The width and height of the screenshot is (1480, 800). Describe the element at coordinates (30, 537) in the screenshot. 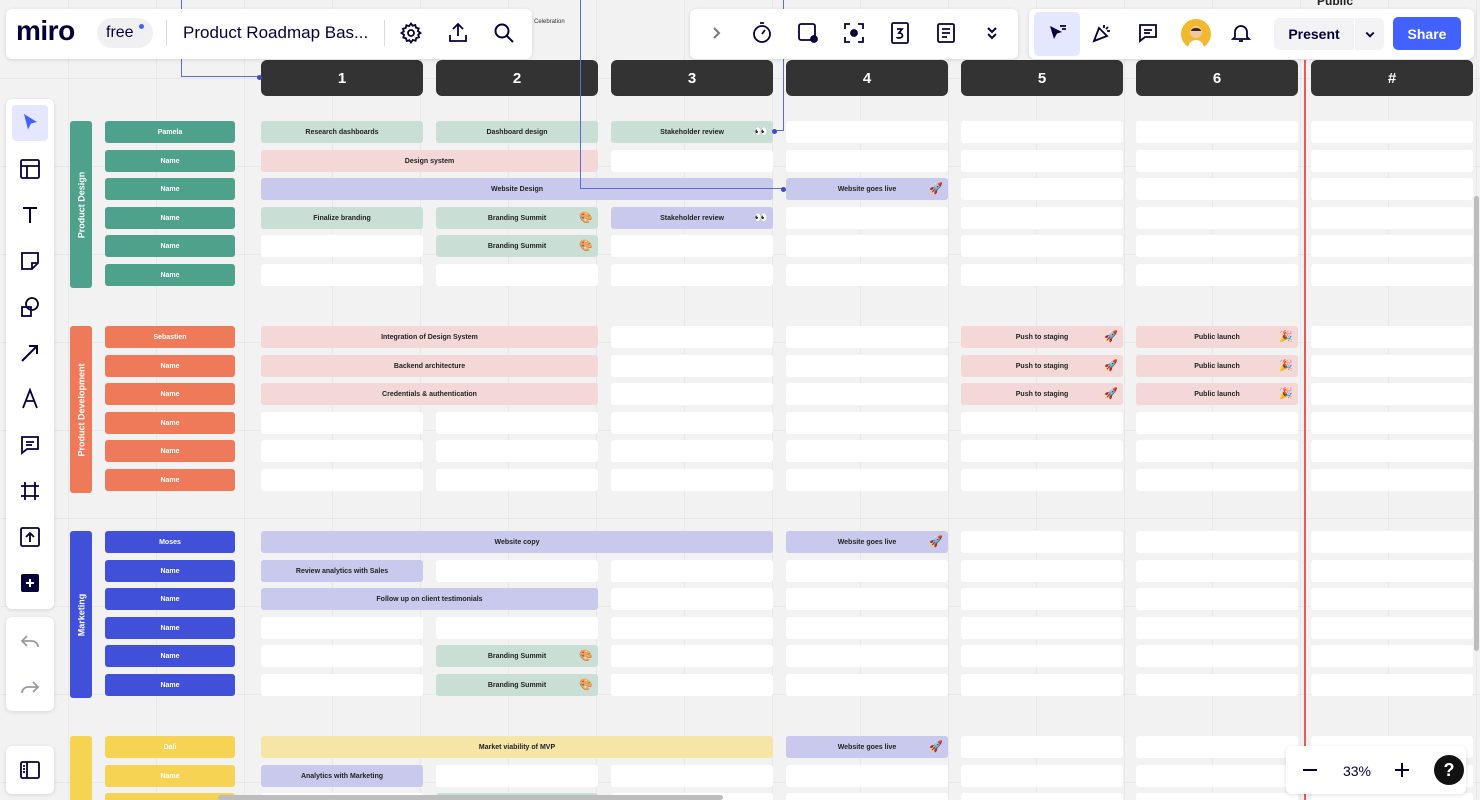

I see `upload-tool` at that location.